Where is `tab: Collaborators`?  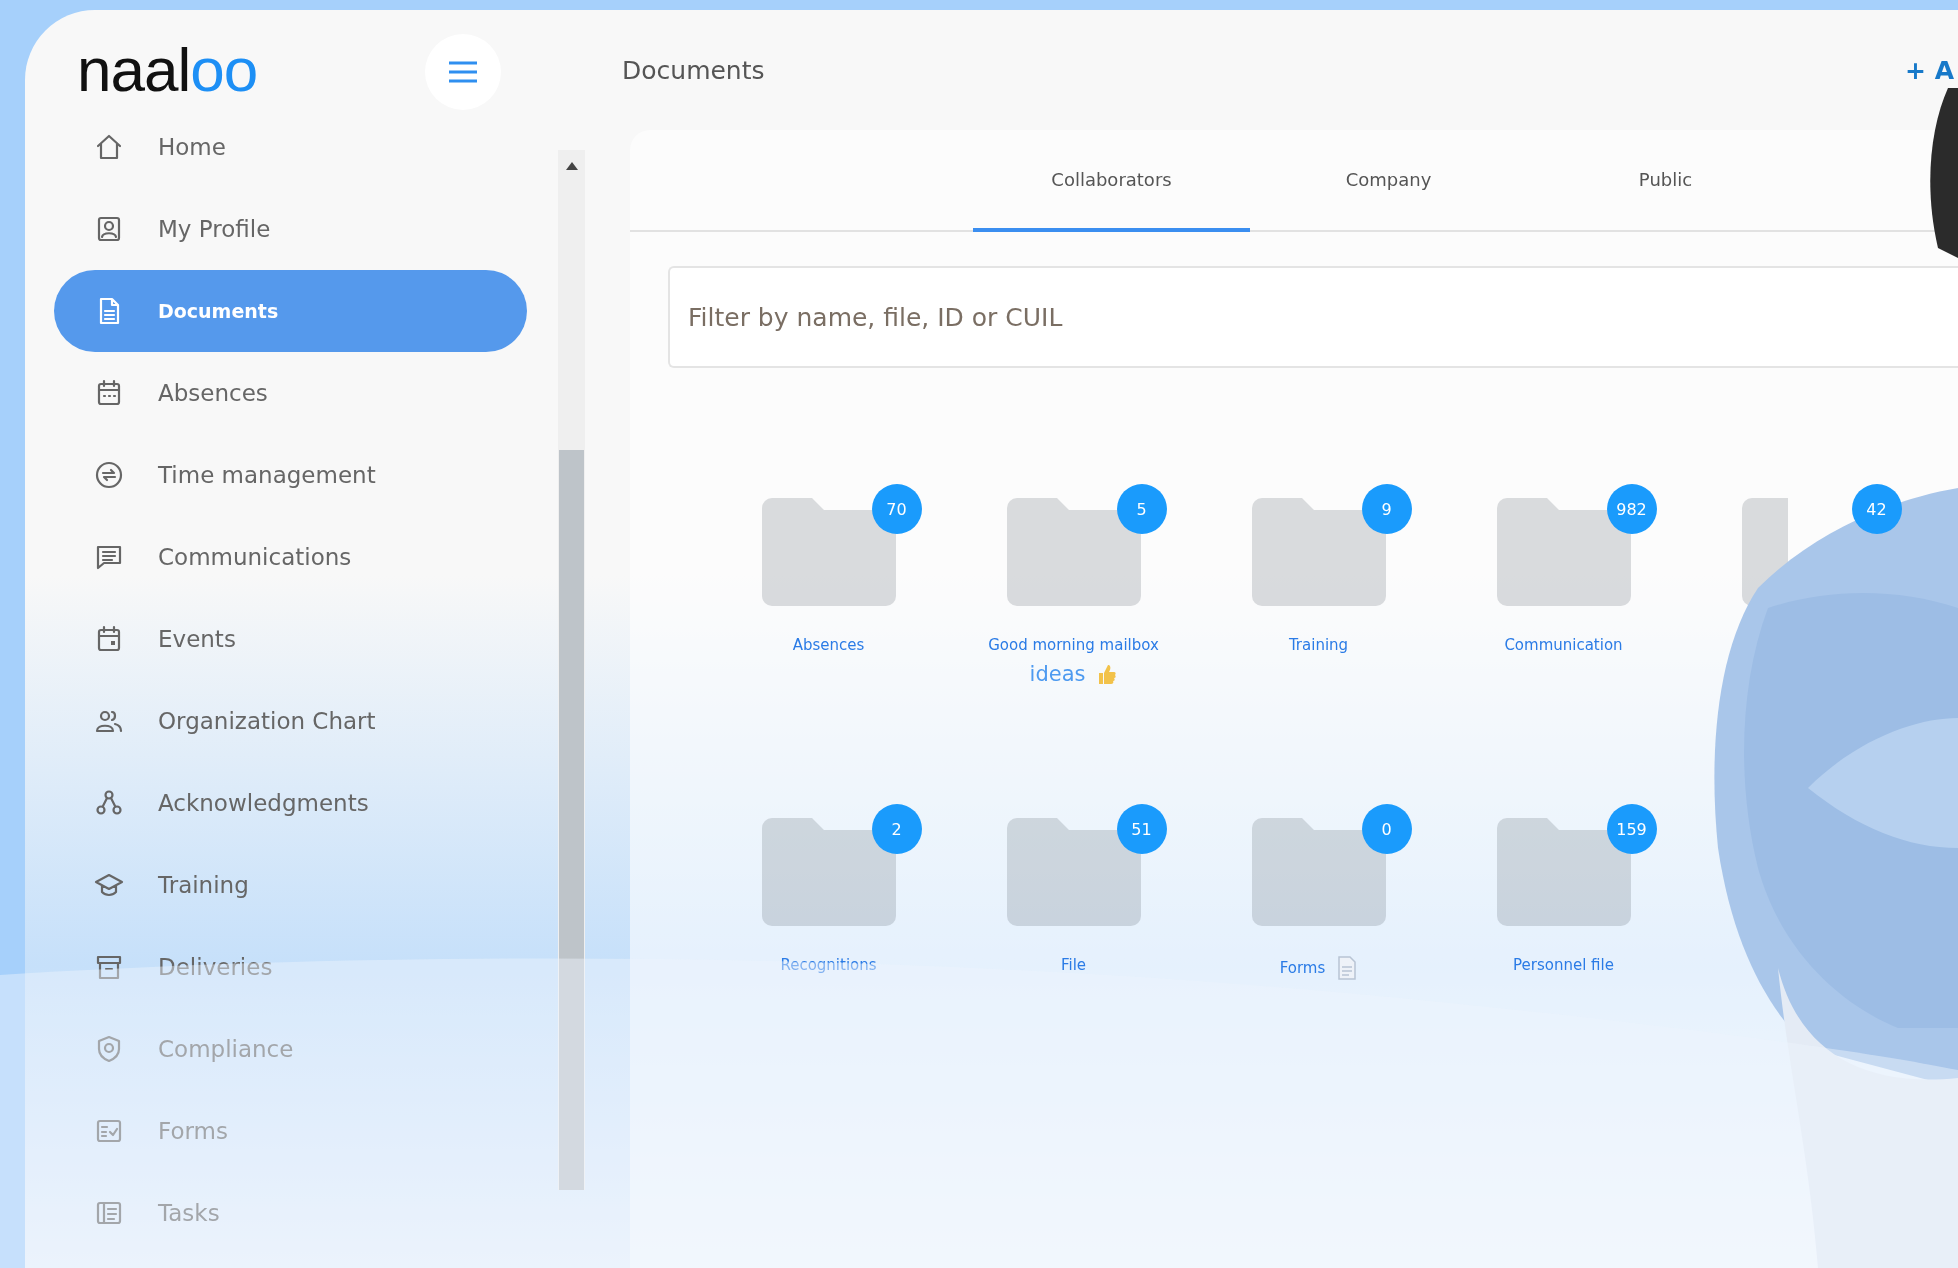 tab: Collaborators is located at coordinates (1111, 181).